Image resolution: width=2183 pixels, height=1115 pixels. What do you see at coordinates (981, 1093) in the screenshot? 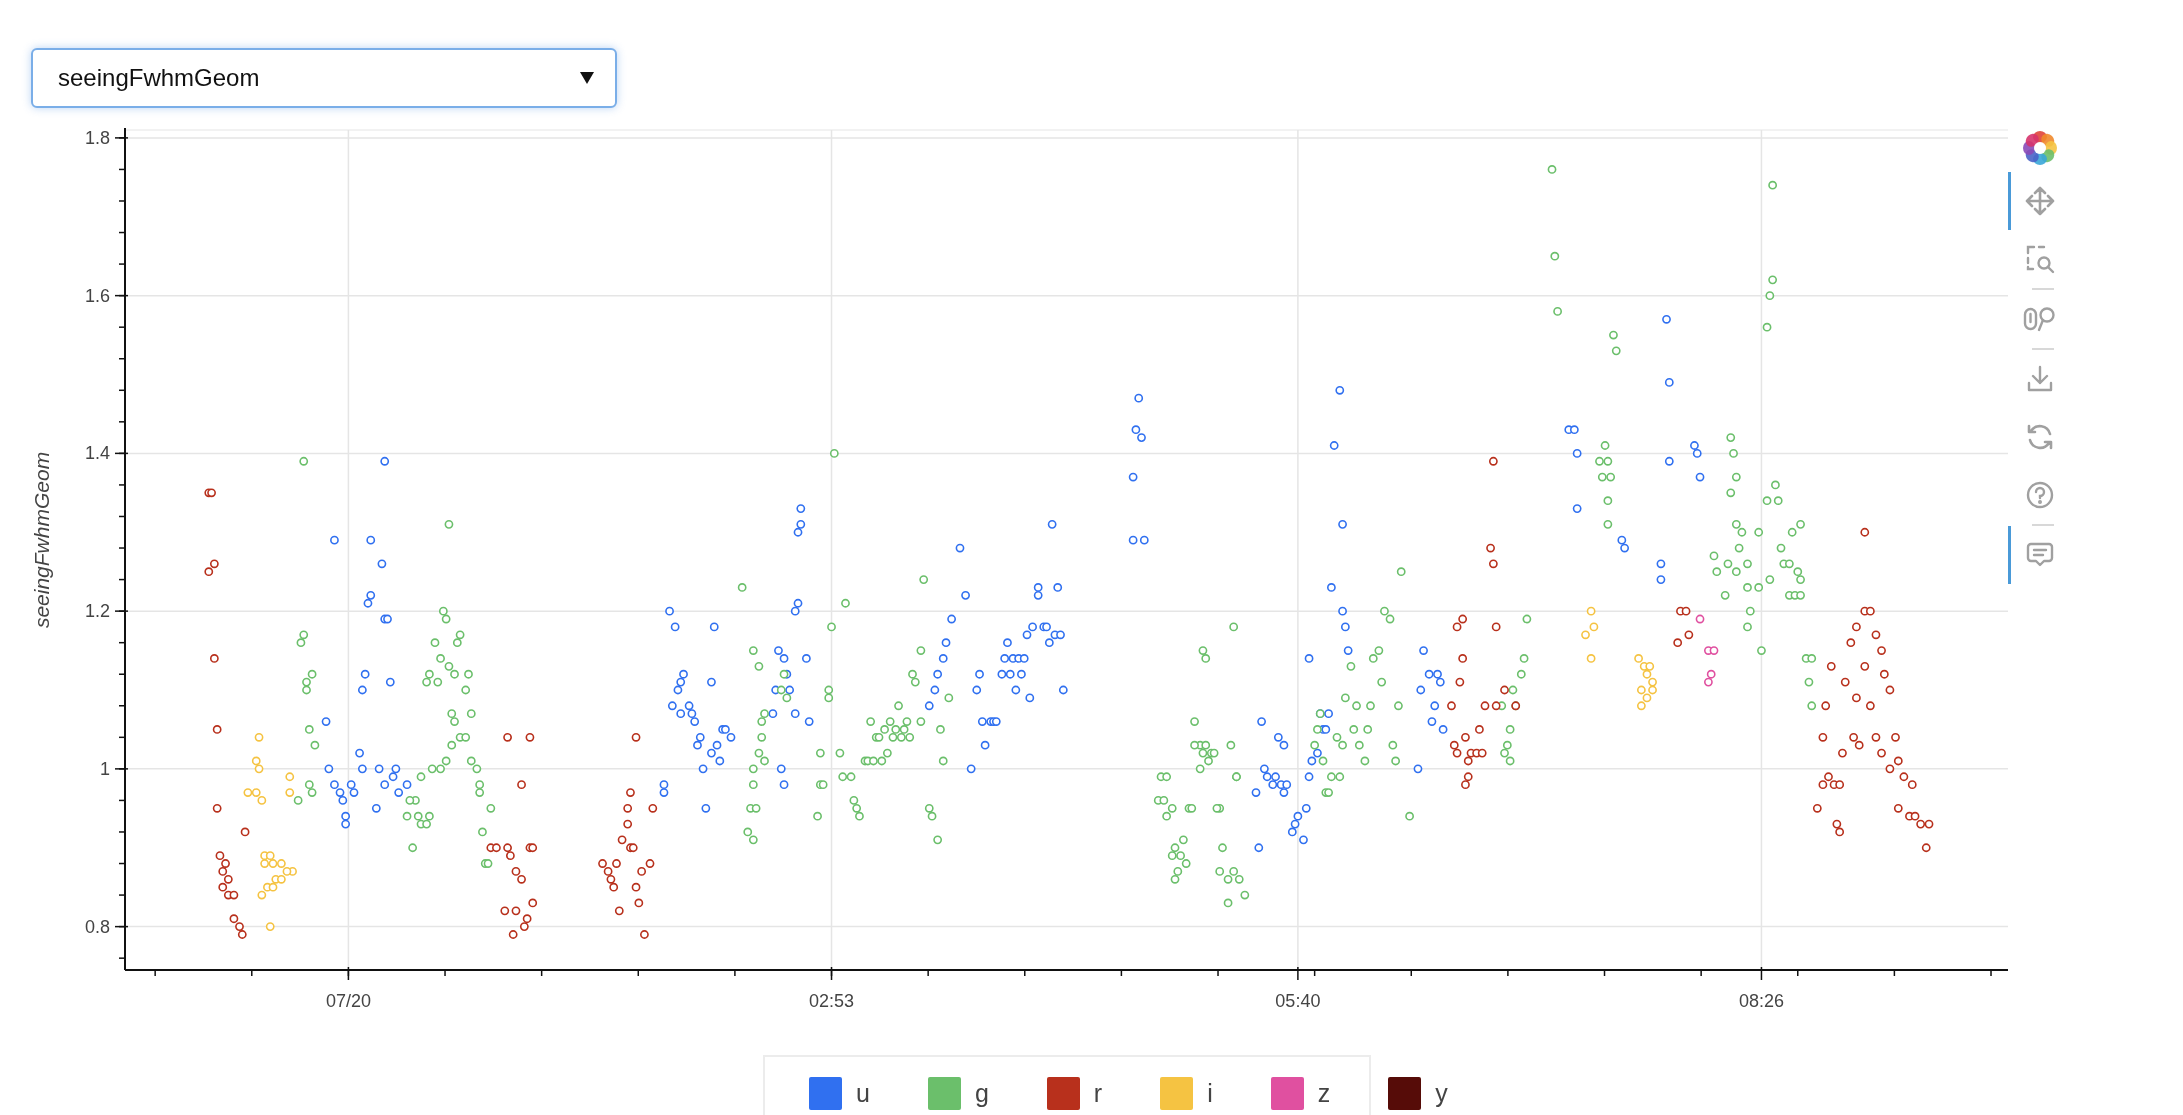
I see `legend-label: g` at bounding box center [981, 1093].